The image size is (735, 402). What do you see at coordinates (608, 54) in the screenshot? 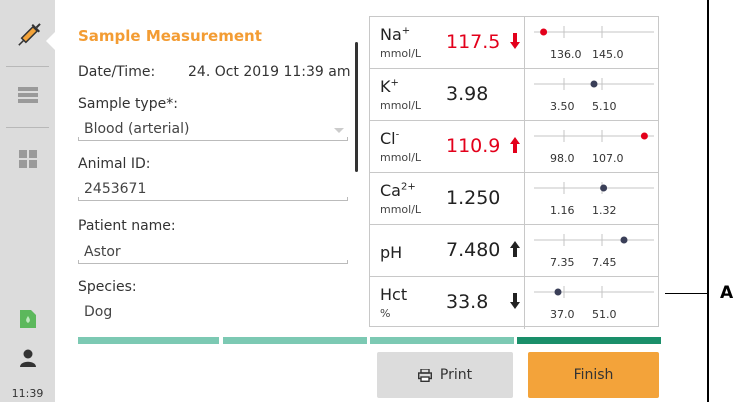
I see `range-high-label: 145.0` at bounding box center [608, 54].